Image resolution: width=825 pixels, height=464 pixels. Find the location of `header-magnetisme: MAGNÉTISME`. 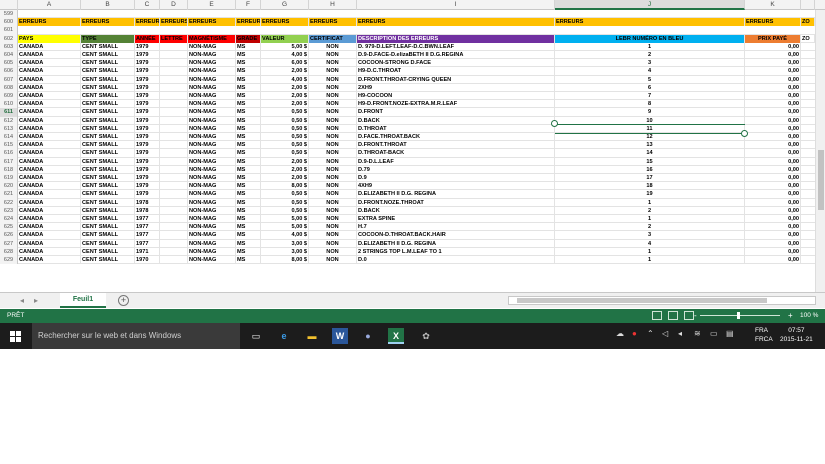

header-magnetisme: MAGNÉTISME is located at coordinates (212, 38).